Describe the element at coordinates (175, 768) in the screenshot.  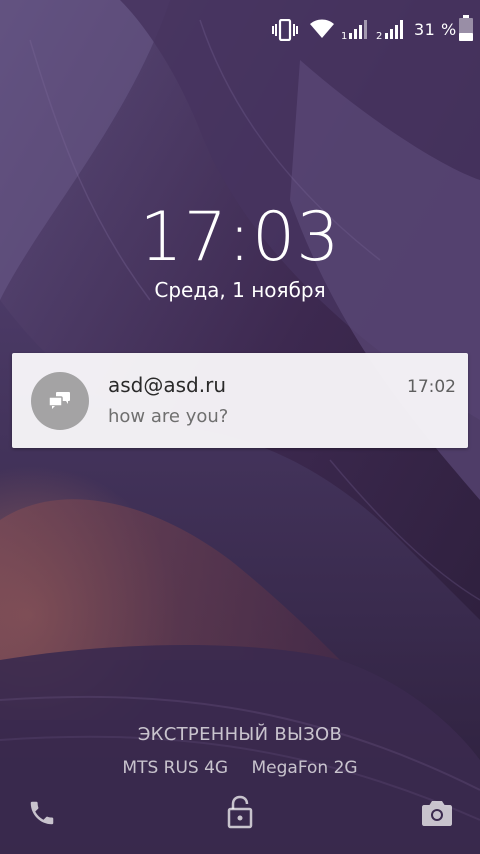
I see `carrier-sim1: MTS RUS 4G` at that location.